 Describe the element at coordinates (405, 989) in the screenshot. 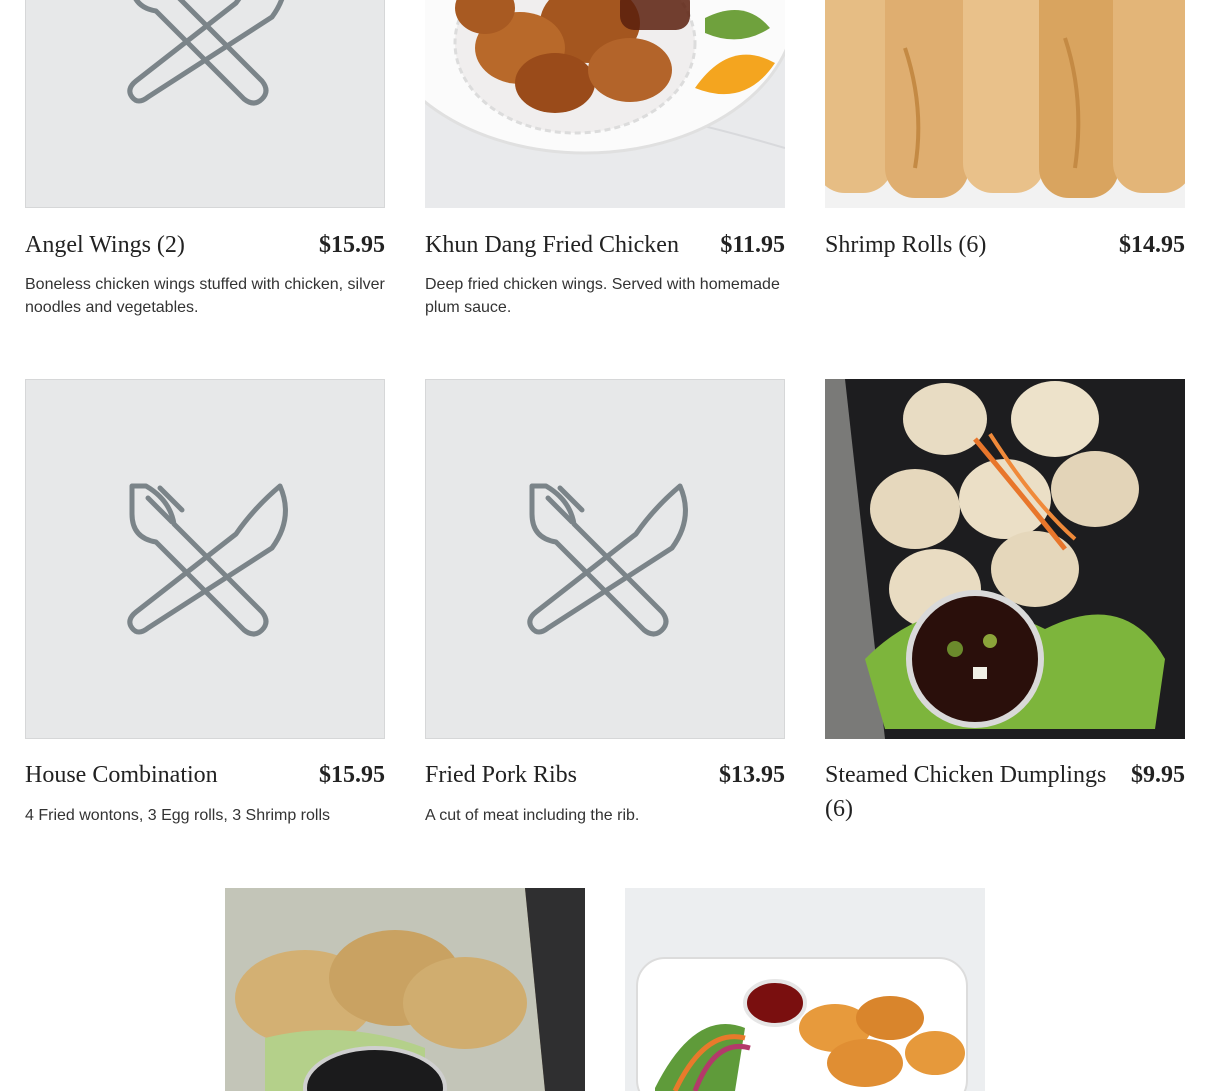

I see `potstickers-photo` at that location.